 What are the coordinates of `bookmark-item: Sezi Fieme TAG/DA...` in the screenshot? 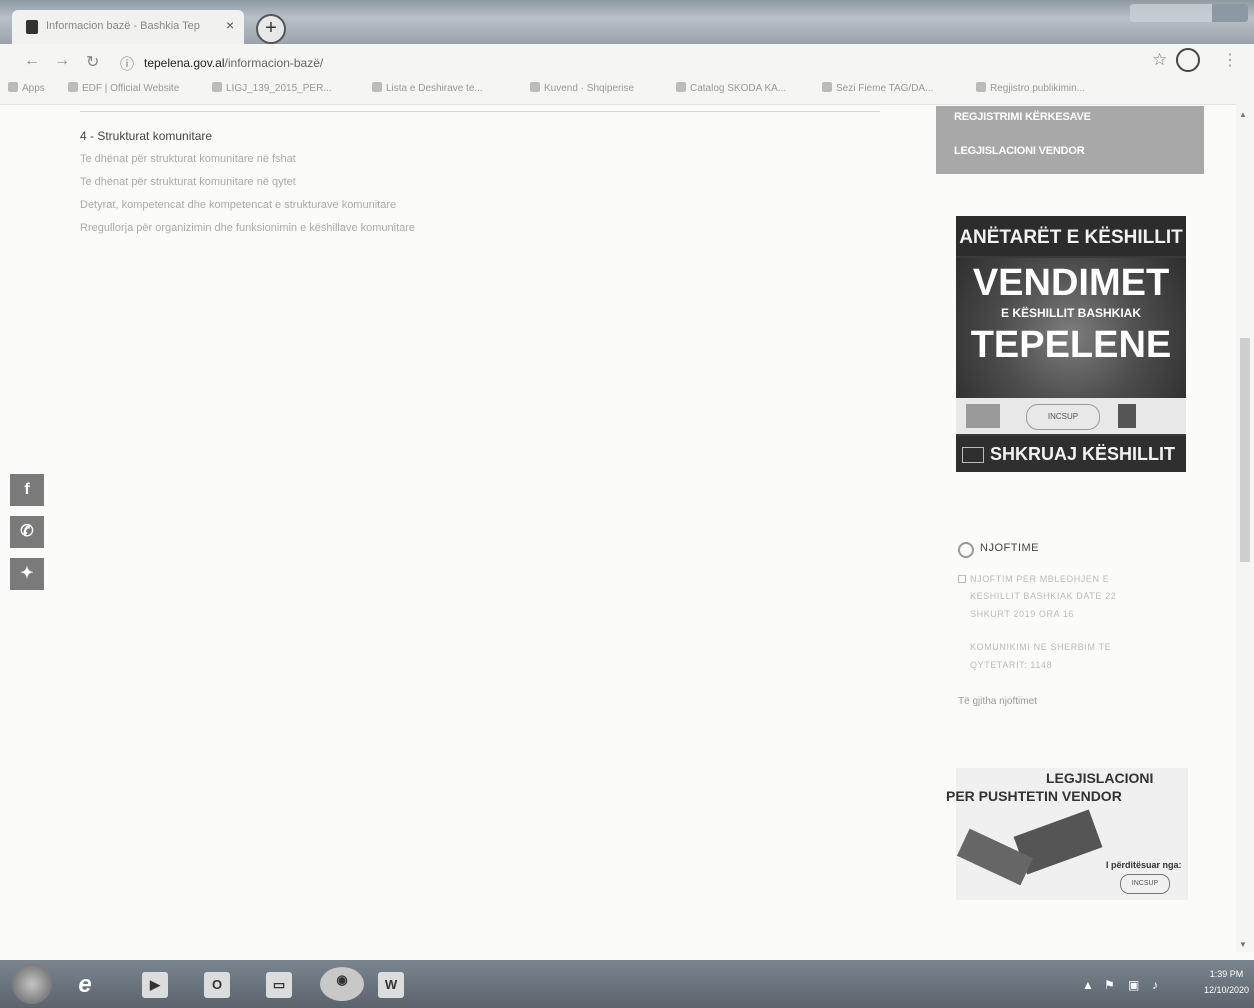 It's located at (877, 88).